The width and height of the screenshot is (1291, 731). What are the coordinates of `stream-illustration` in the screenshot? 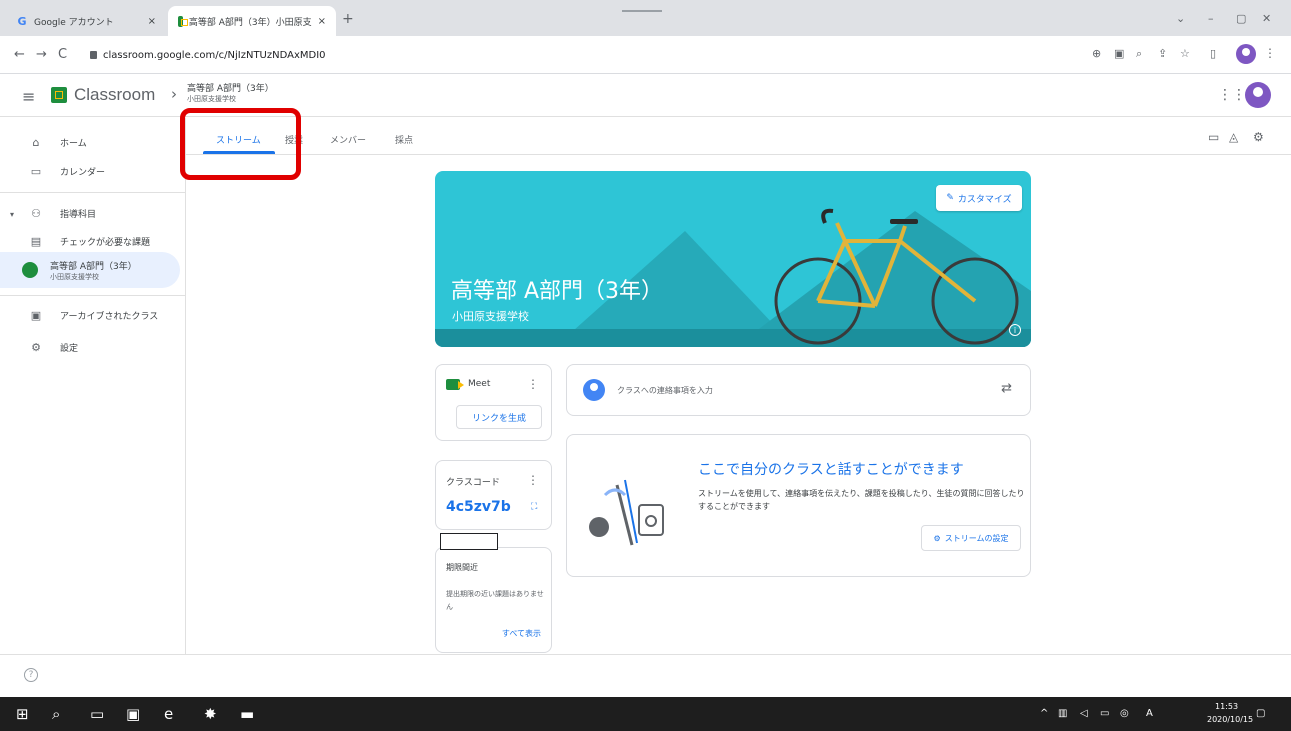 It's located at (626, 512).